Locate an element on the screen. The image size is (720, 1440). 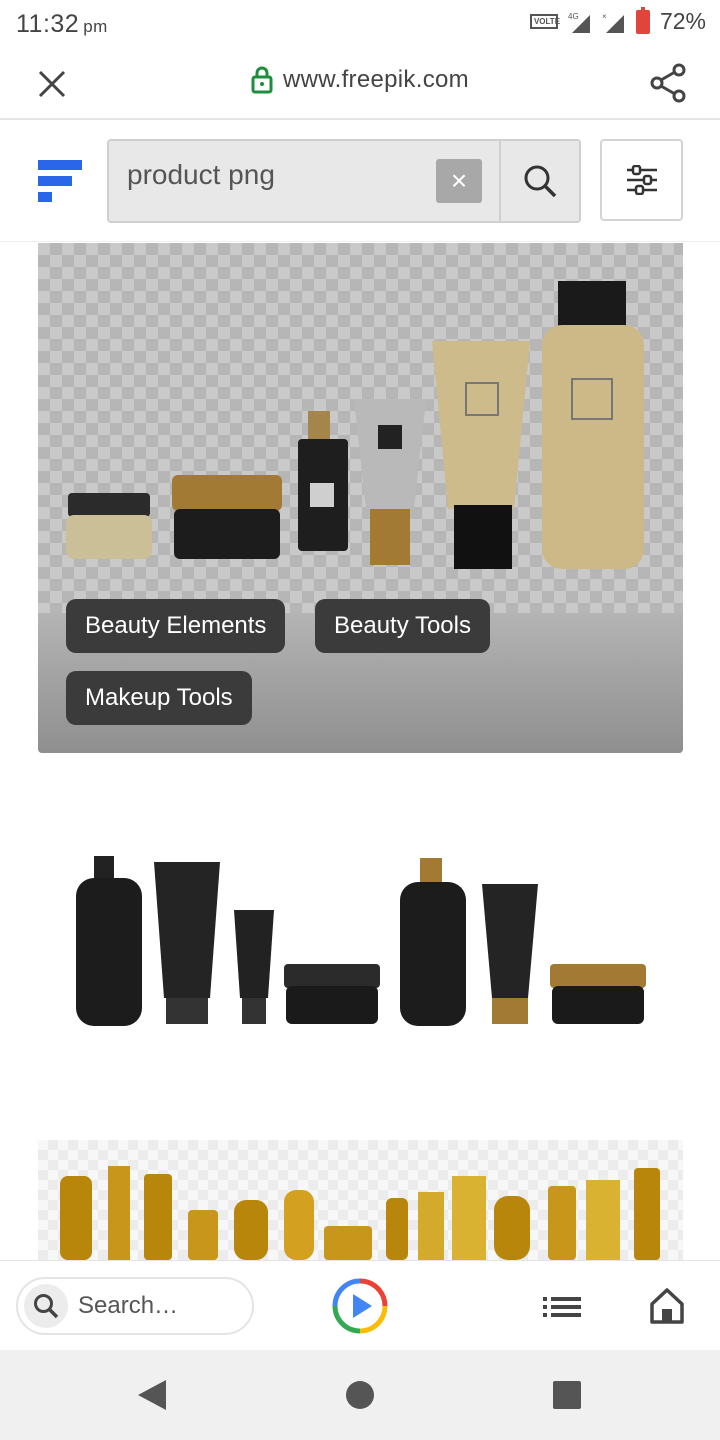
site-header: product png × is located at coordinates (360, 182).